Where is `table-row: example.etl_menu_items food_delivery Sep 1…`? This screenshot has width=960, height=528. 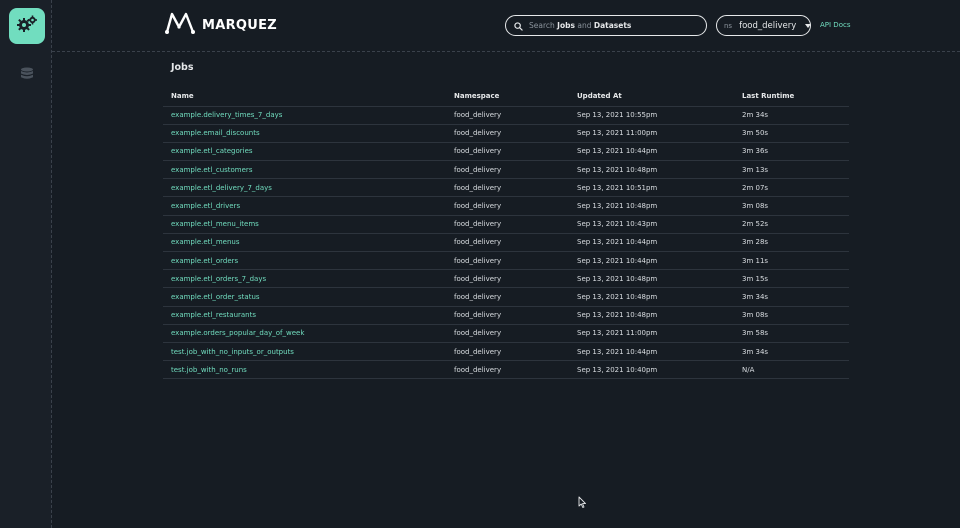 table-row: example.etl_menu_items food_delivery Sep 1… is located at coordinates (506, 224).